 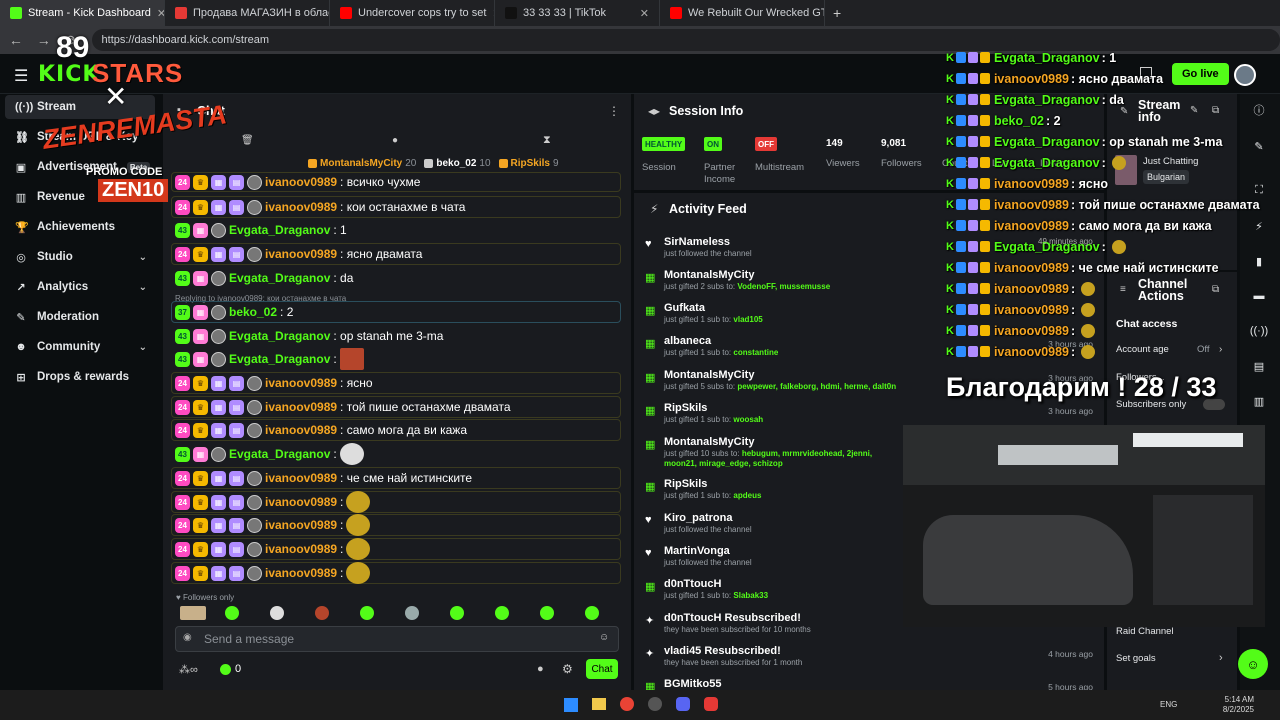 What do you see at coordinates (683, 704) in the screenshot?
I see `discord-icon` at bounding box center [683, 704].